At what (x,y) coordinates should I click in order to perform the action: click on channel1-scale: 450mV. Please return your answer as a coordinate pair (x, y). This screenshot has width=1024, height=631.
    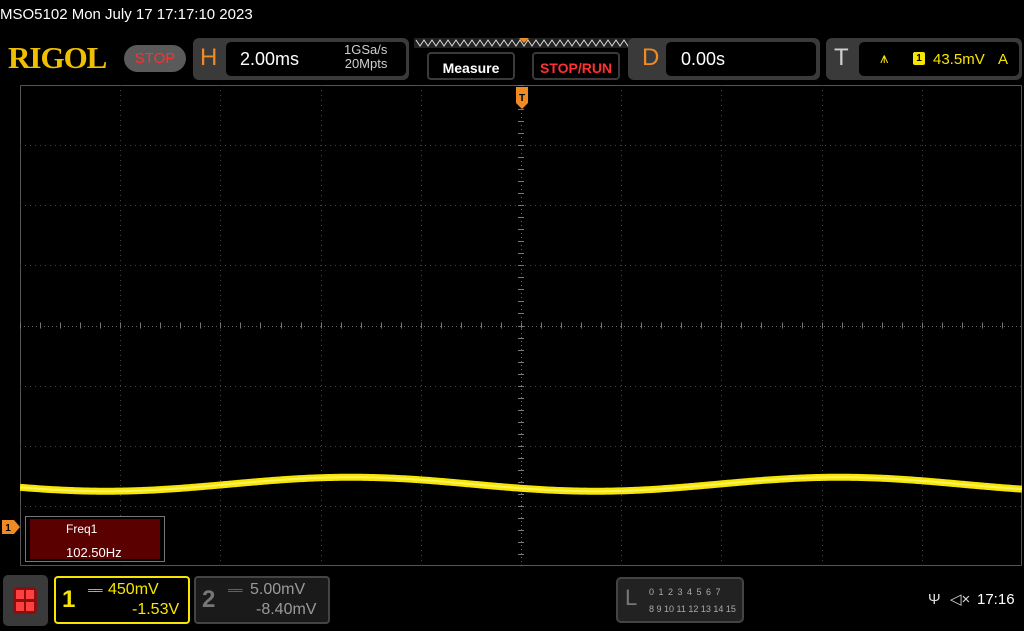
    Looking at the image, I should click on (133, 589).